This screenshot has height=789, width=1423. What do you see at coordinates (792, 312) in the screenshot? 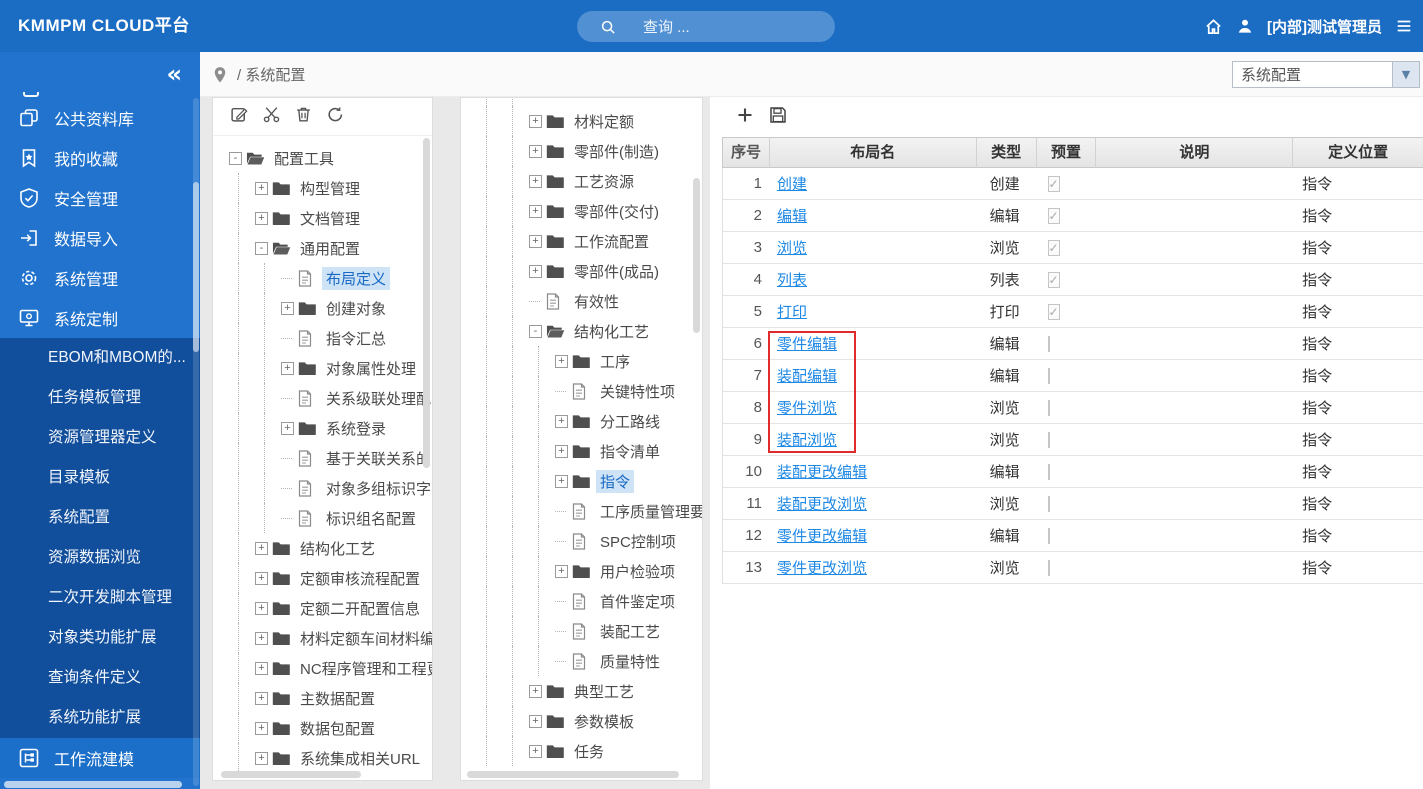
I see `layout-link: 打印` at bounding box center [792, 312].